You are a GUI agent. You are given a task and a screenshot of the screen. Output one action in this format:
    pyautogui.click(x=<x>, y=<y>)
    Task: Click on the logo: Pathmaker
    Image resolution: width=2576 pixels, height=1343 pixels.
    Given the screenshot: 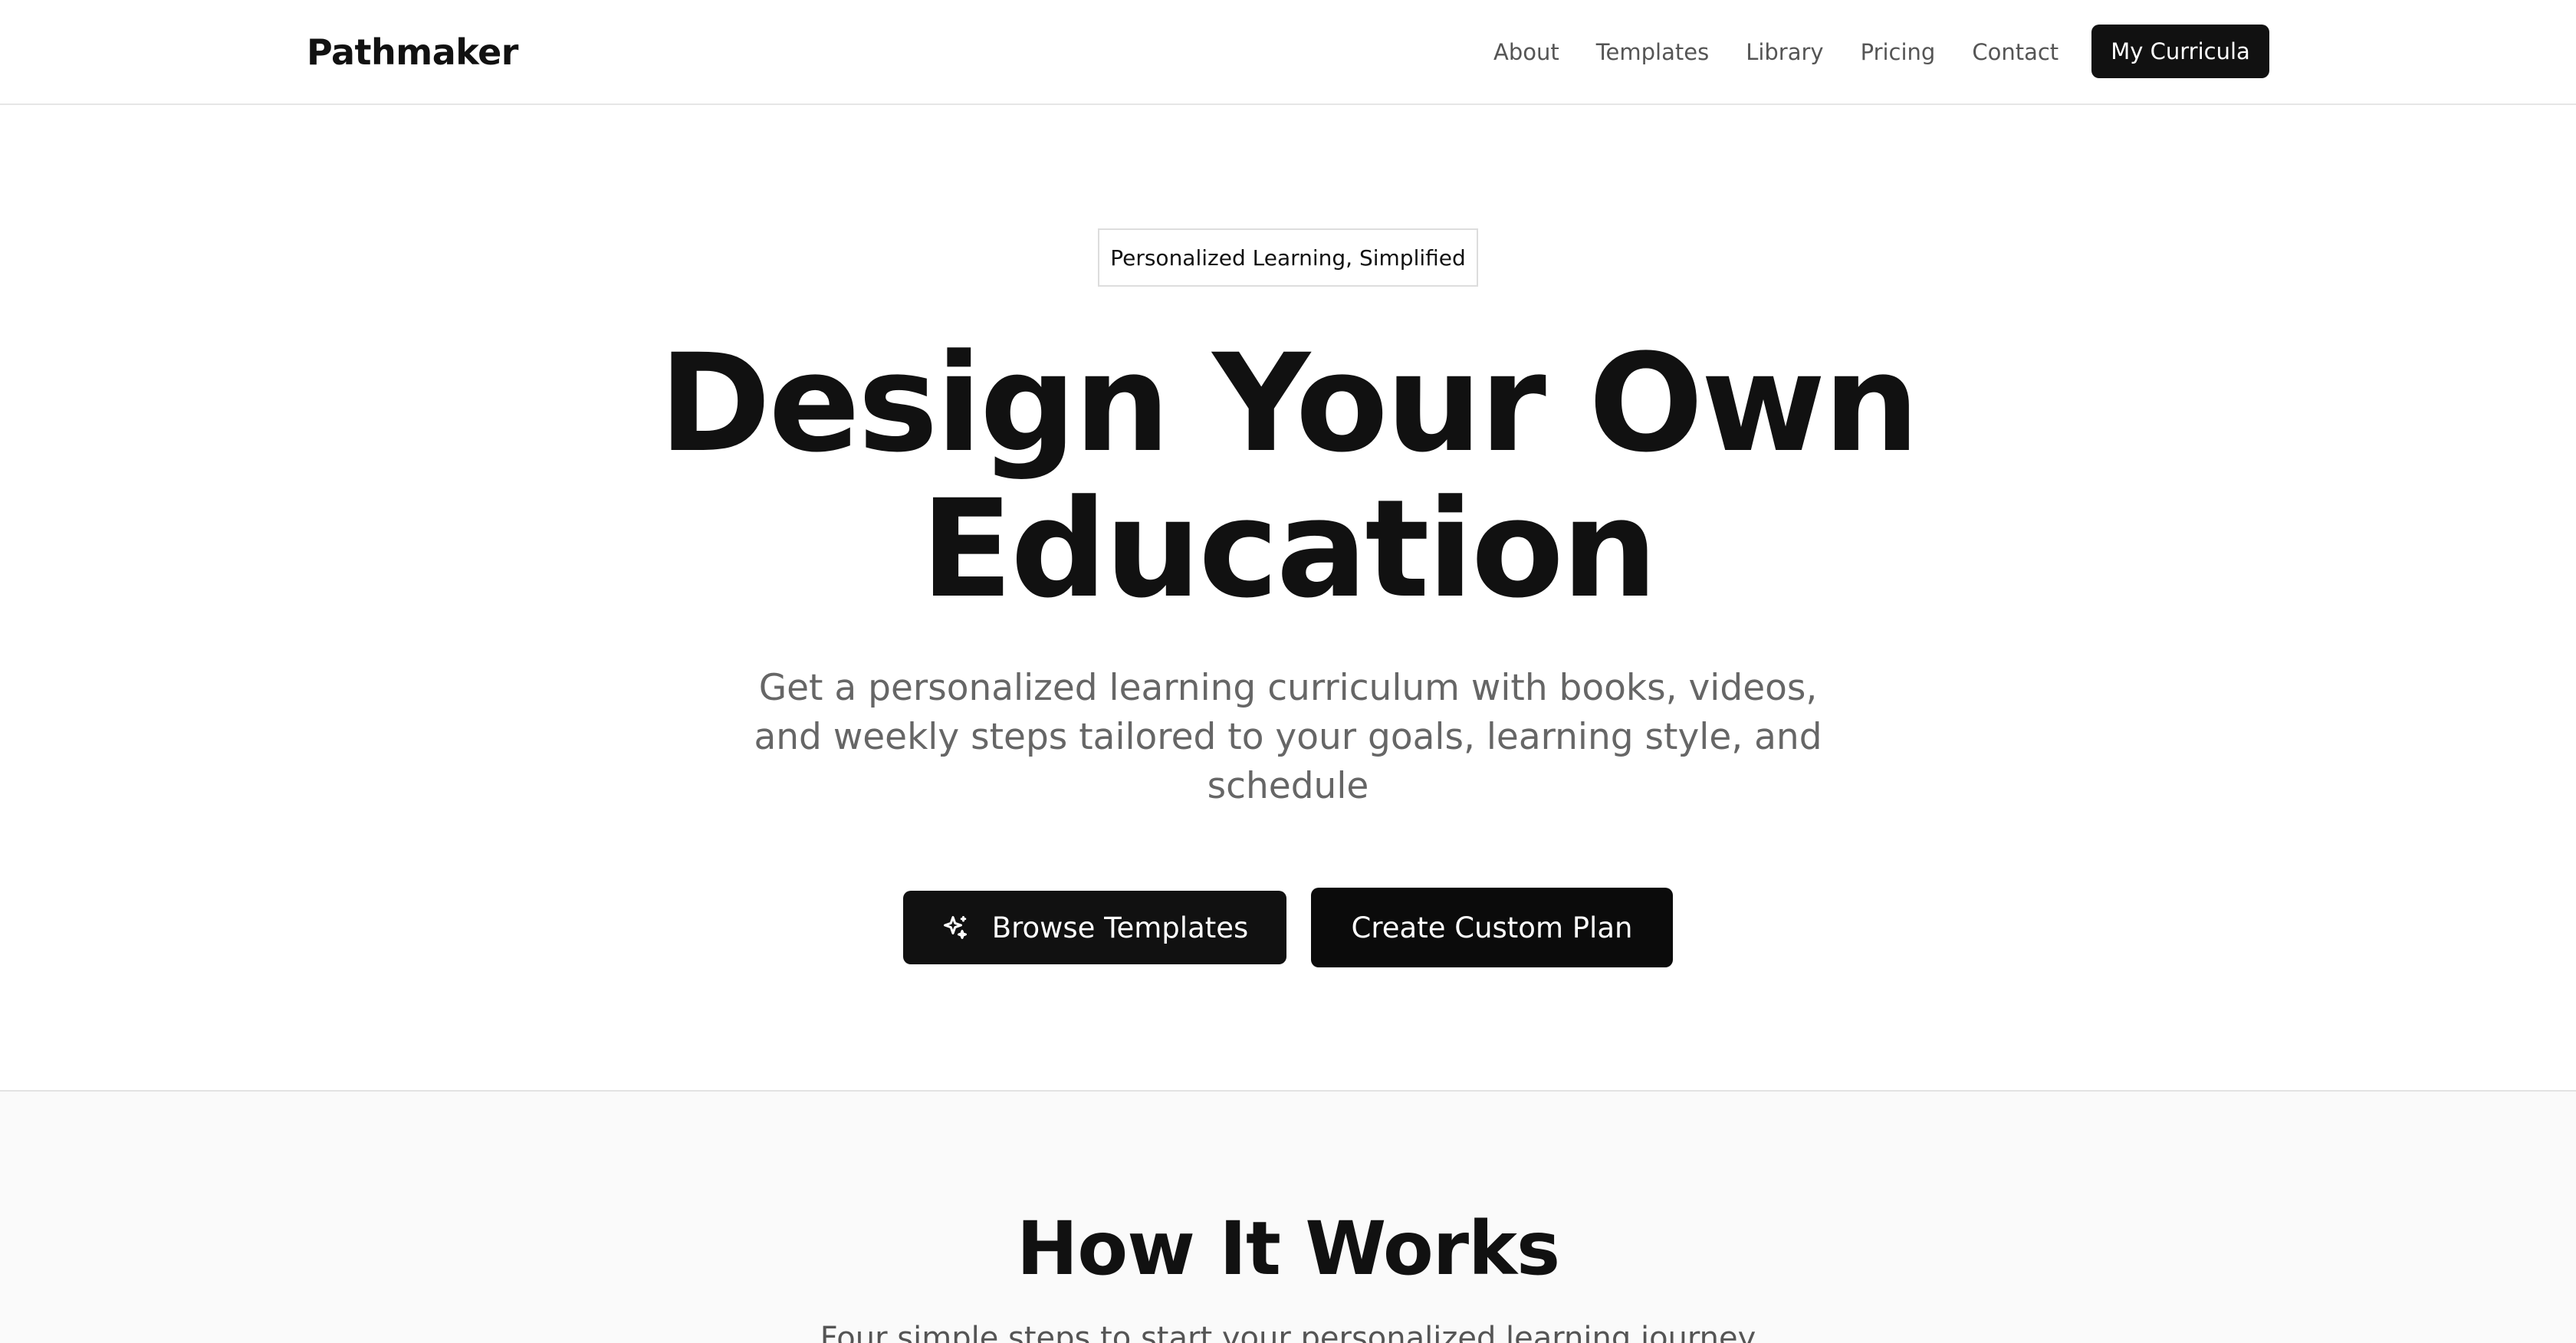 What is the action you would take?
    pyautogui.click(x=413, y=52)
    